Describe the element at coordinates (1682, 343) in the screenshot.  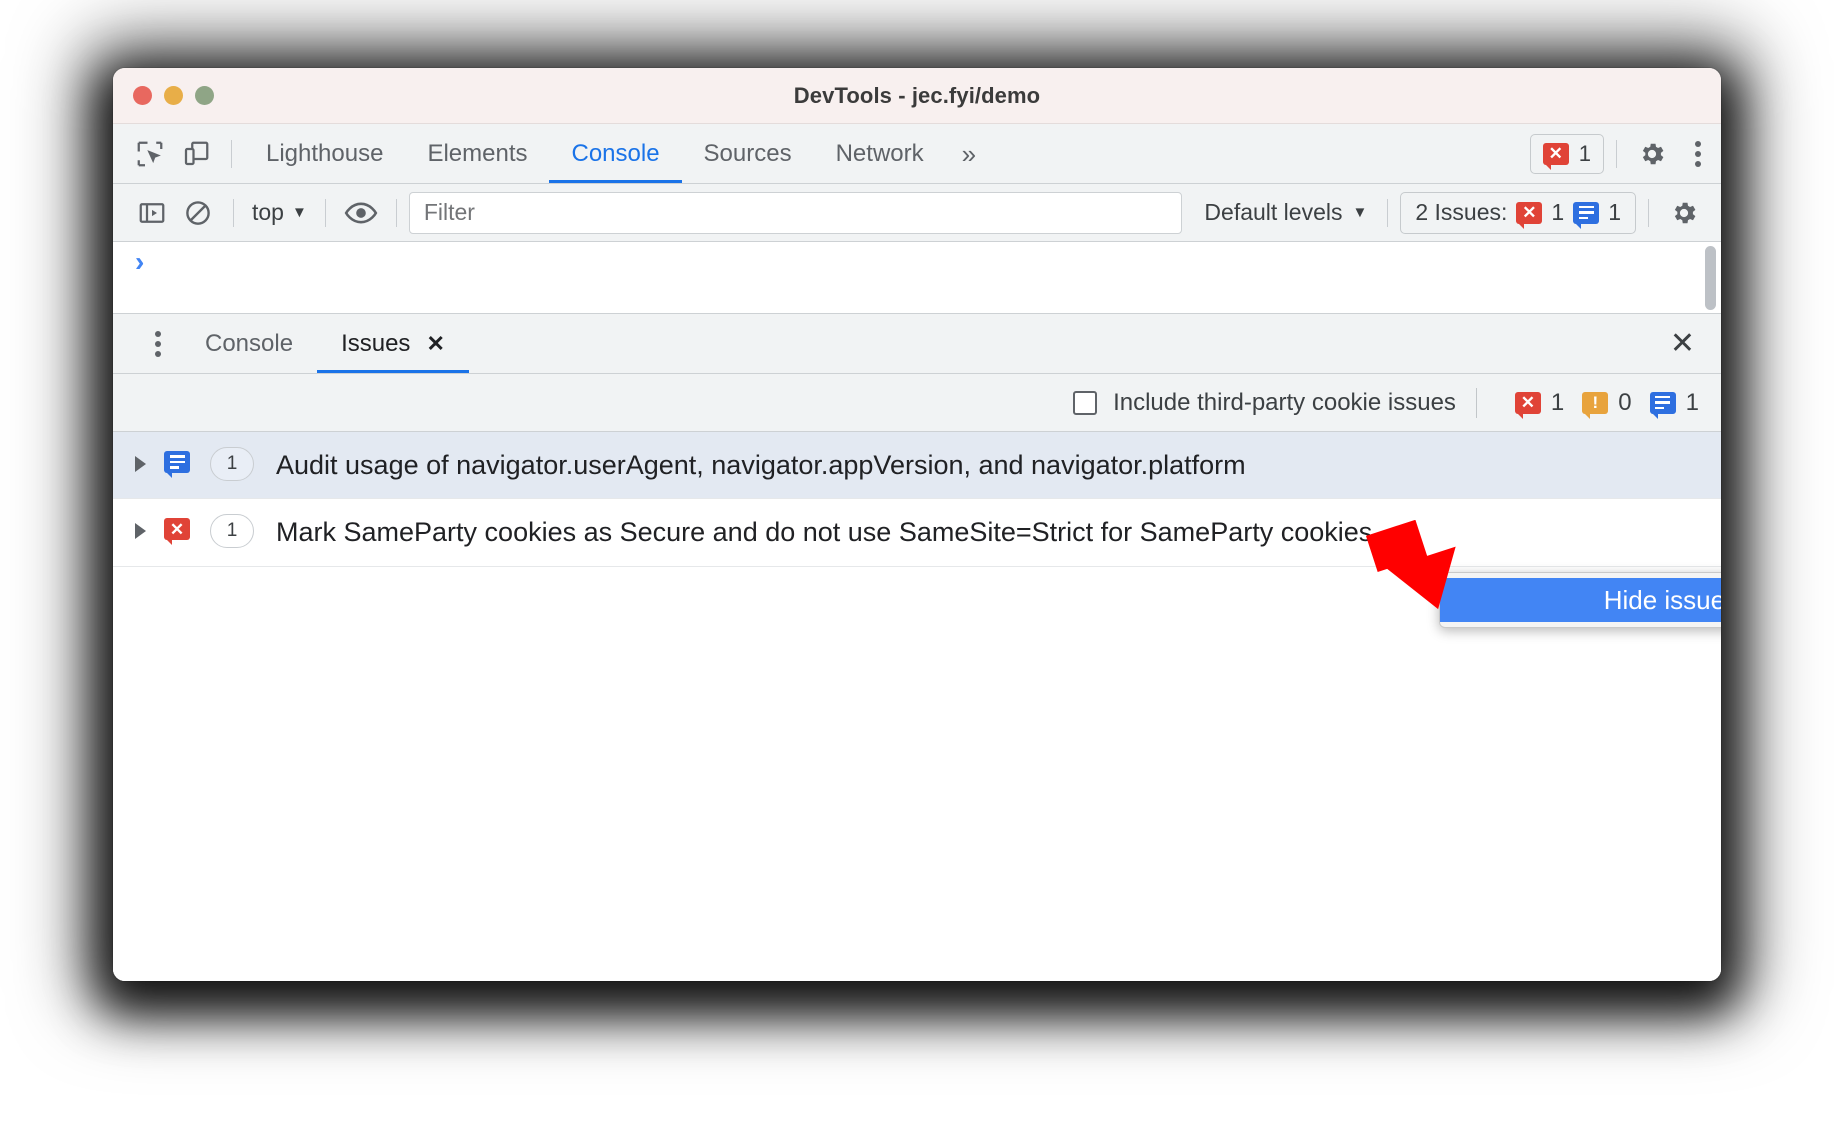
I see `close-drawer-icon: ✕` at that location.